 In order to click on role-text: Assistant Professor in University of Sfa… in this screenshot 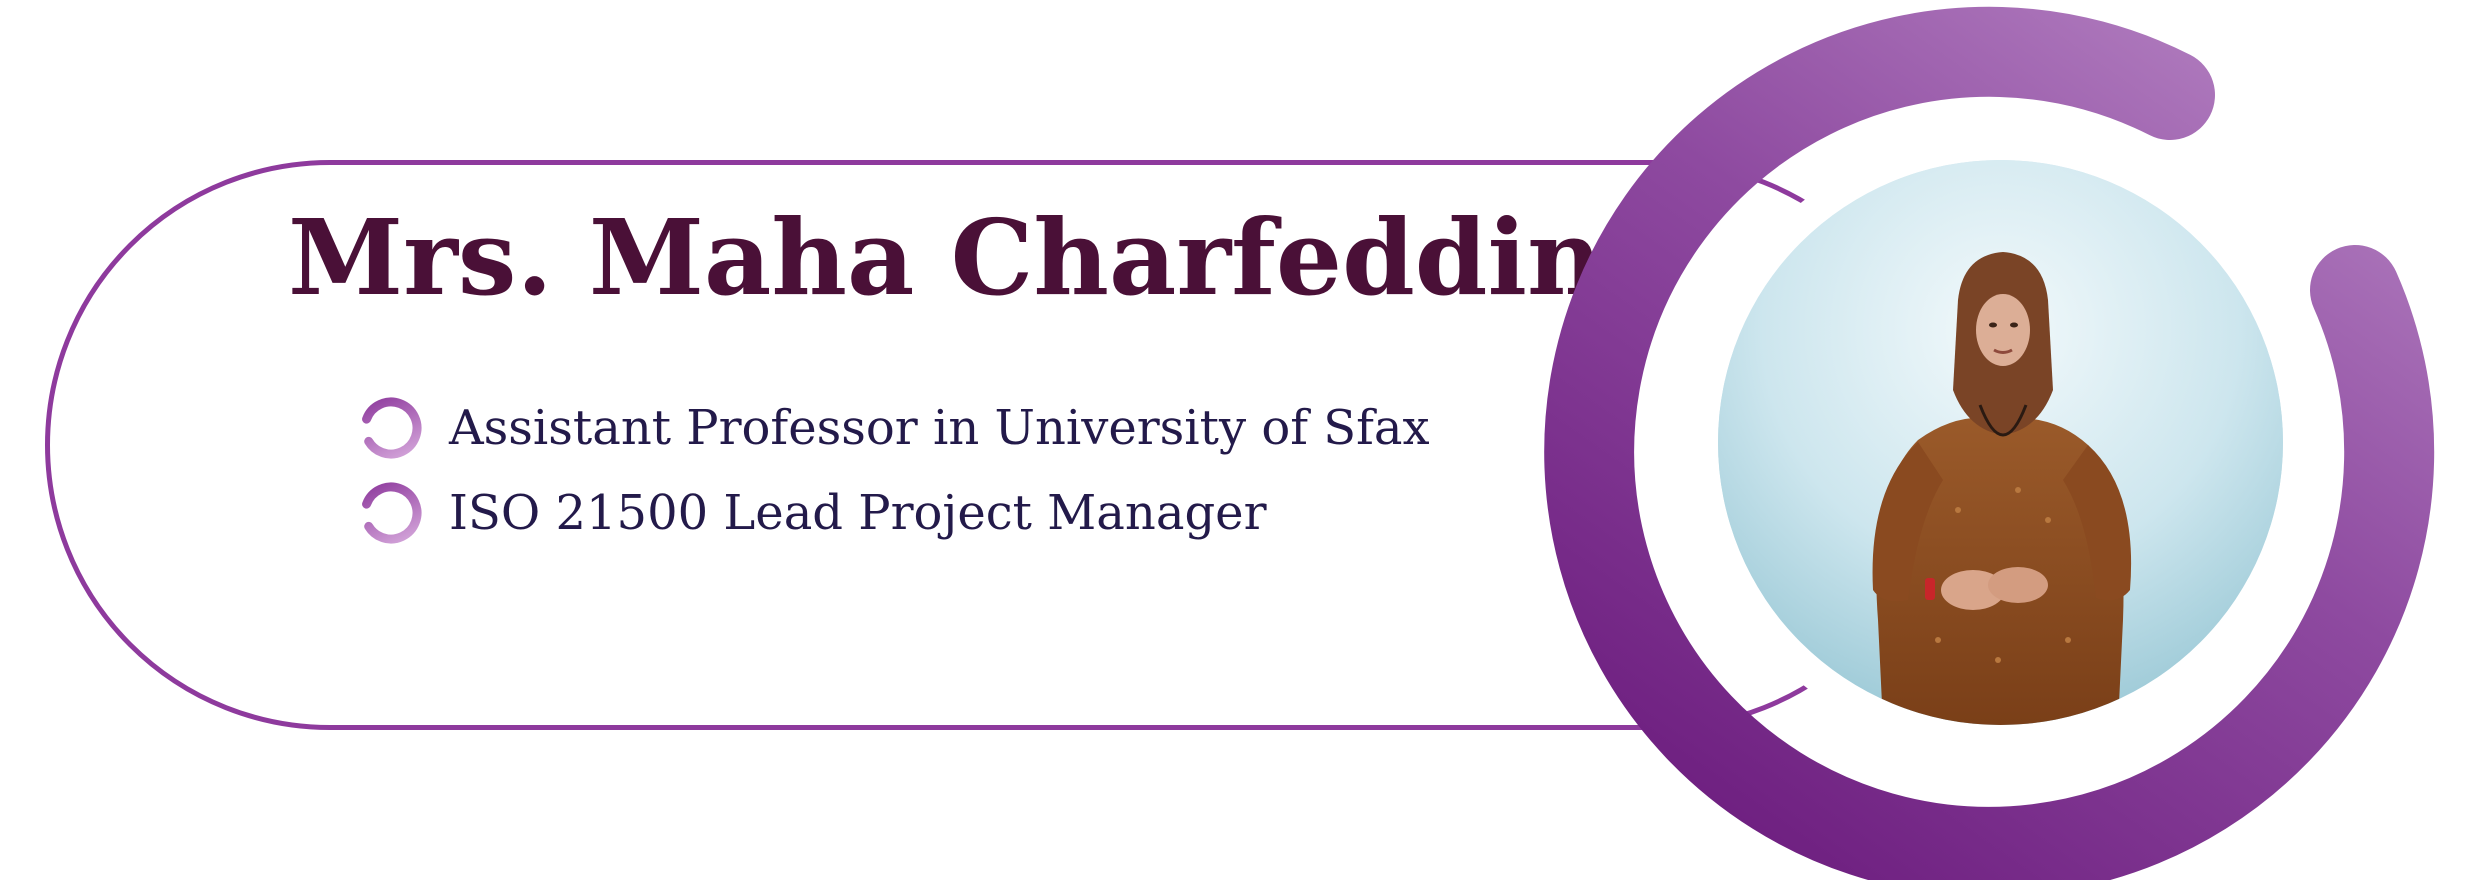, I will do `click(939, 428)`.